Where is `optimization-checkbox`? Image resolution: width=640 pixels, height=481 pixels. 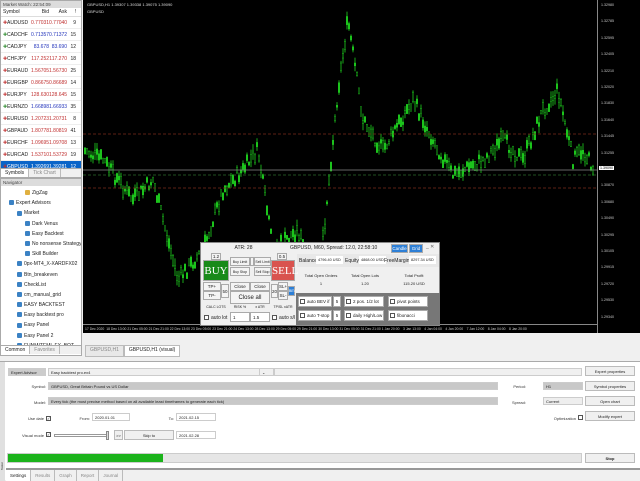
optimization-checkbox is located at coordinates (580, 417).